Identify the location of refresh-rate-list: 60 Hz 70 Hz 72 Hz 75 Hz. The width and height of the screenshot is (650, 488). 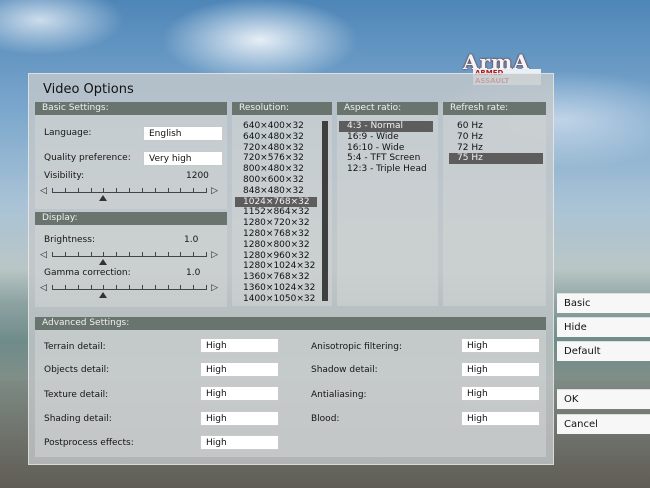
(496, 143).